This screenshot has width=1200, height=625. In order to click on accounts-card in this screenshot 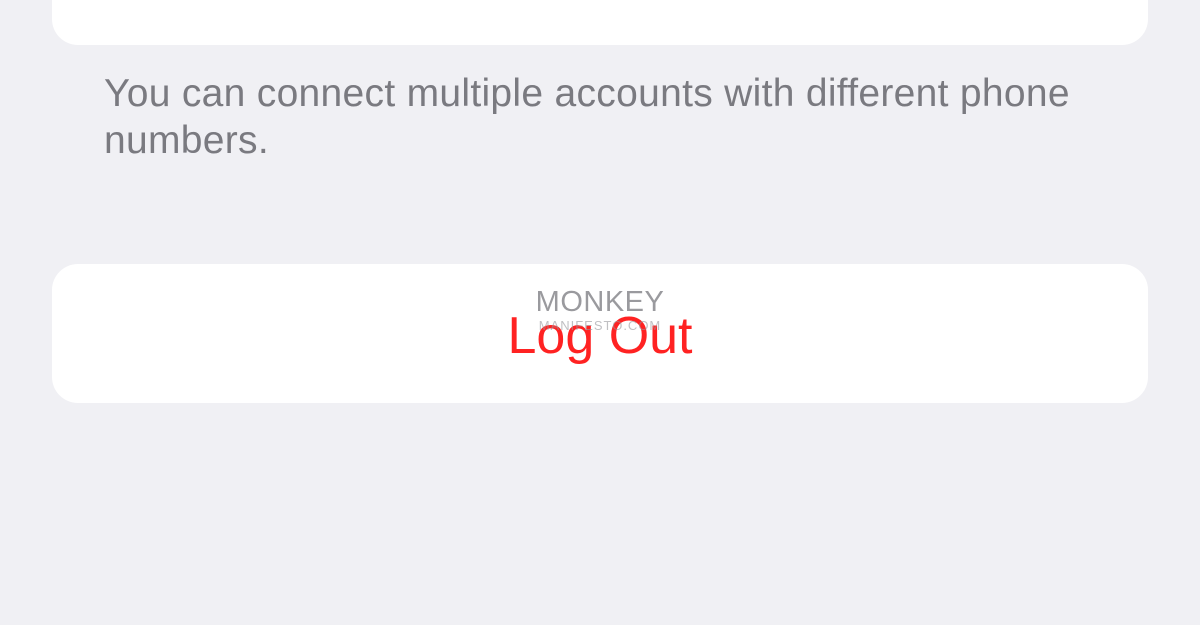, I will do `click(600, 22)`.